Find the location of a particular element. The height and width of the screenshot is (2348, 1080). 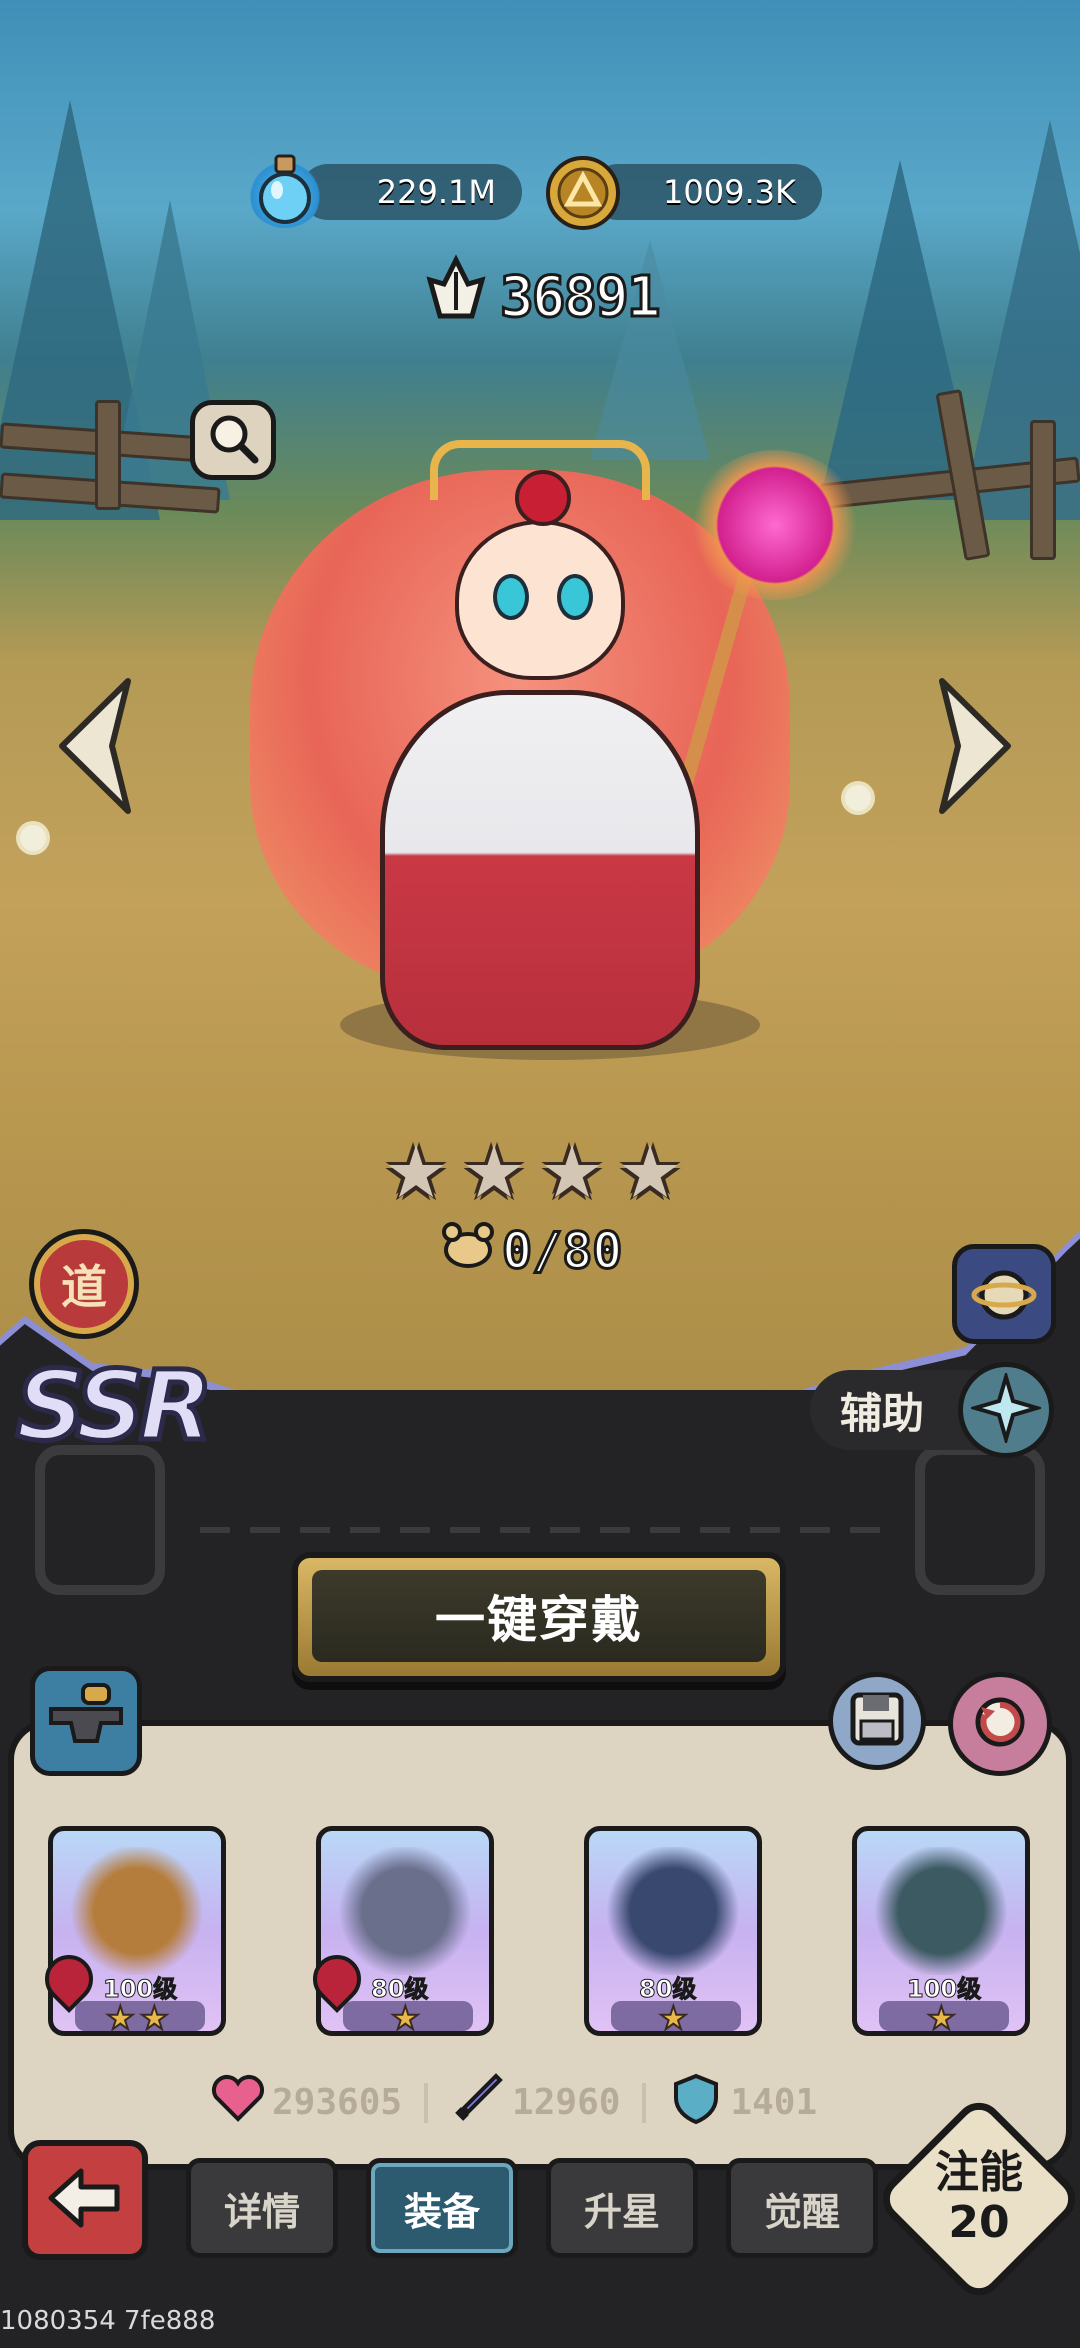

role-icon-button is located at coordinates (1006, 1410).